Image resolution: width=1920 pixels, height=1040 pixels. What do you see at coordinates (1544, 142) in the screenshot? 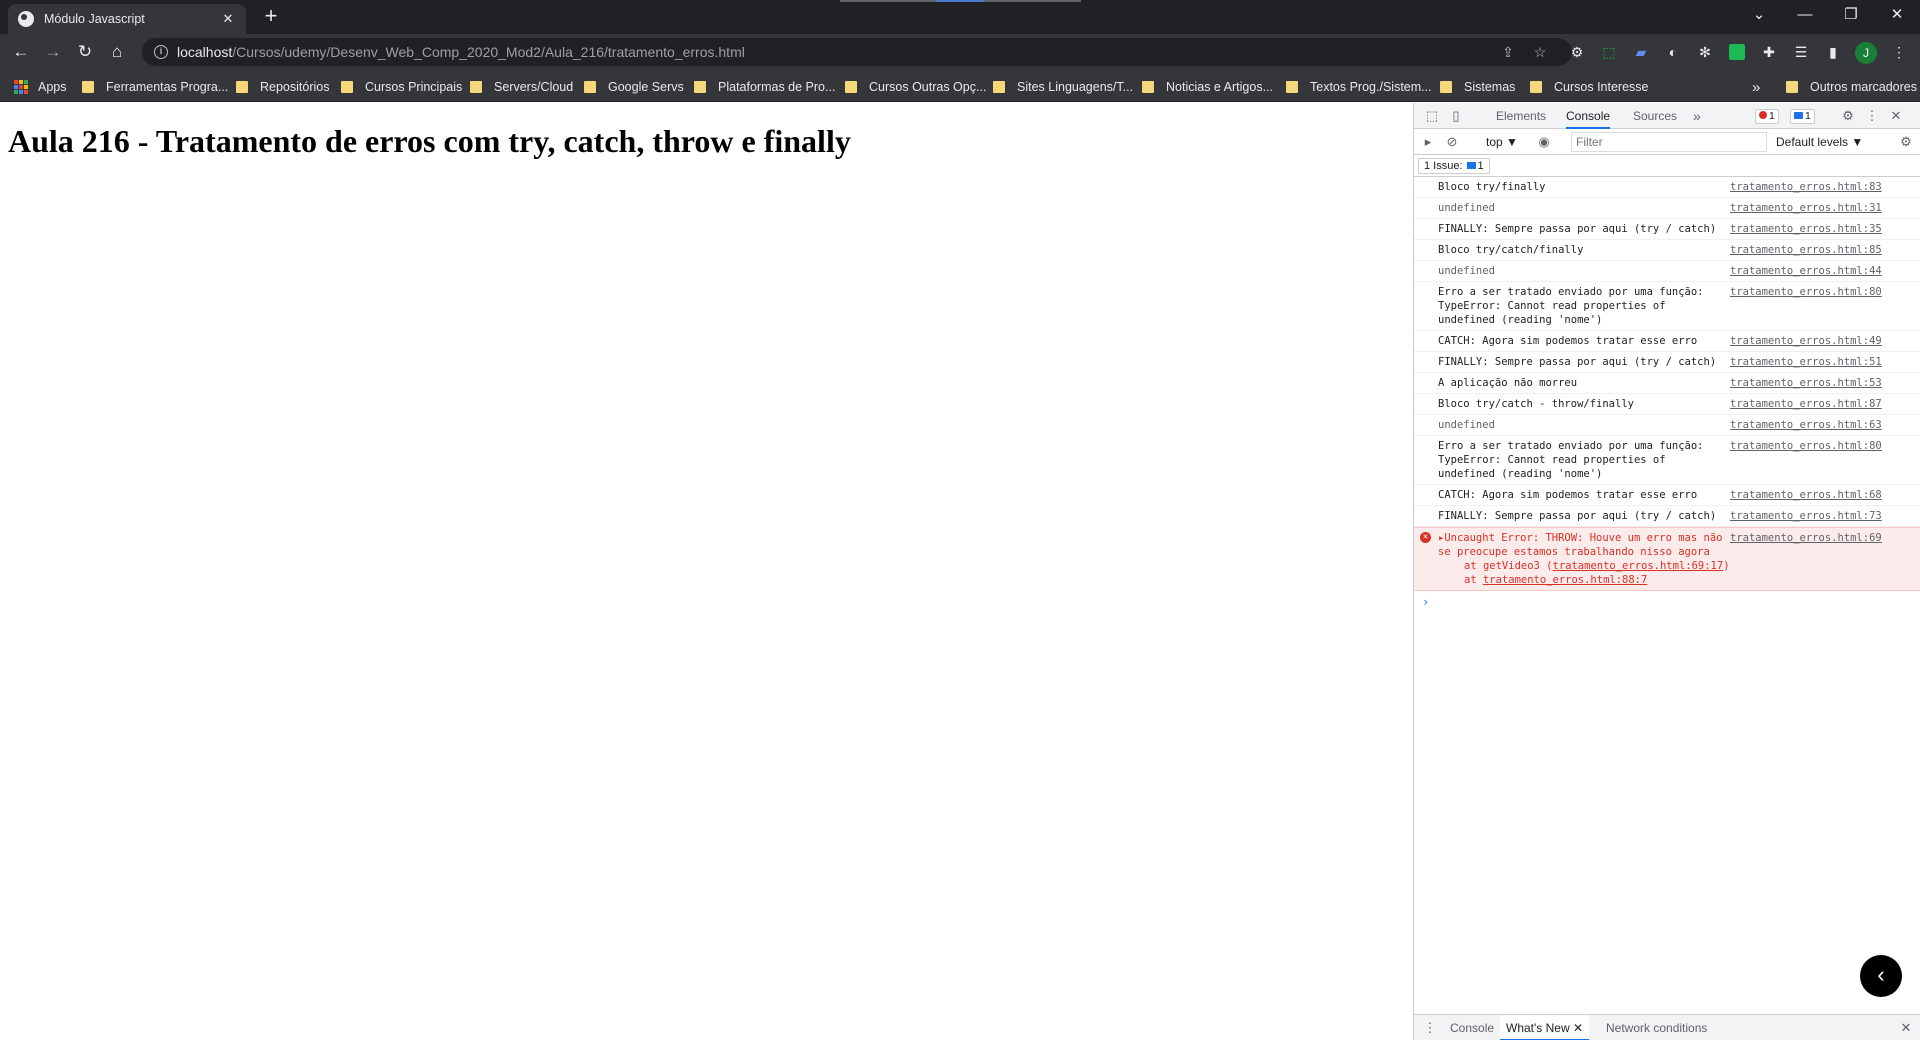
I see `live-expression-eye-icon: ◉` at bounding box center [1544, 142].